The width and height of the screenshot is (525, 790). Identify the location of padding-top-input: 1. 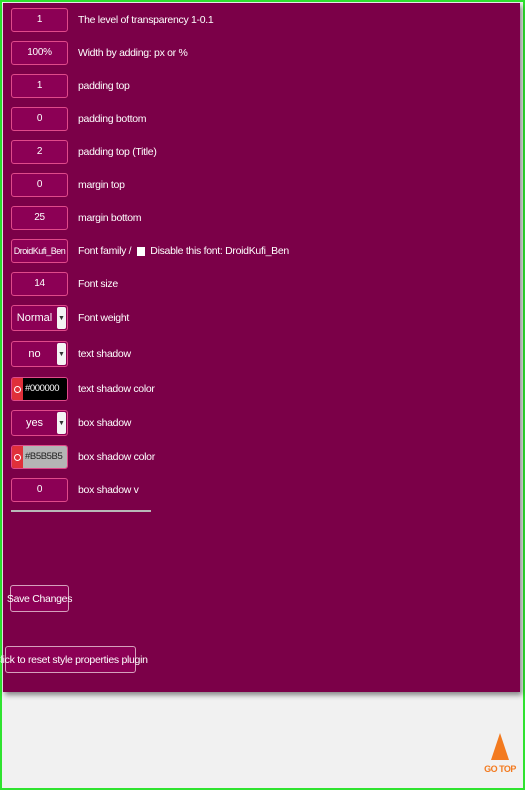
(39, 86).